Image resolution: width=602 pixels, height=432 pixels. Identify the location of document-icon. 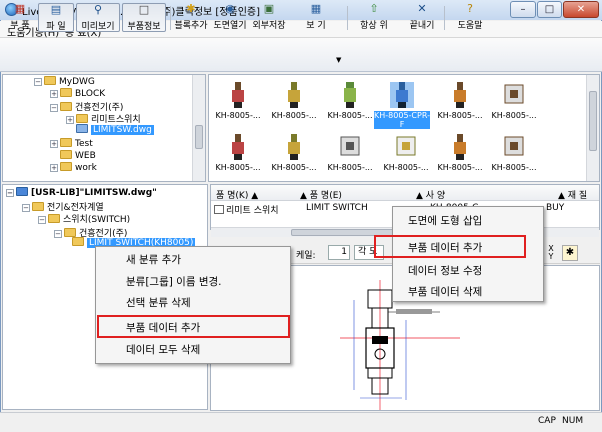
(219, 209).